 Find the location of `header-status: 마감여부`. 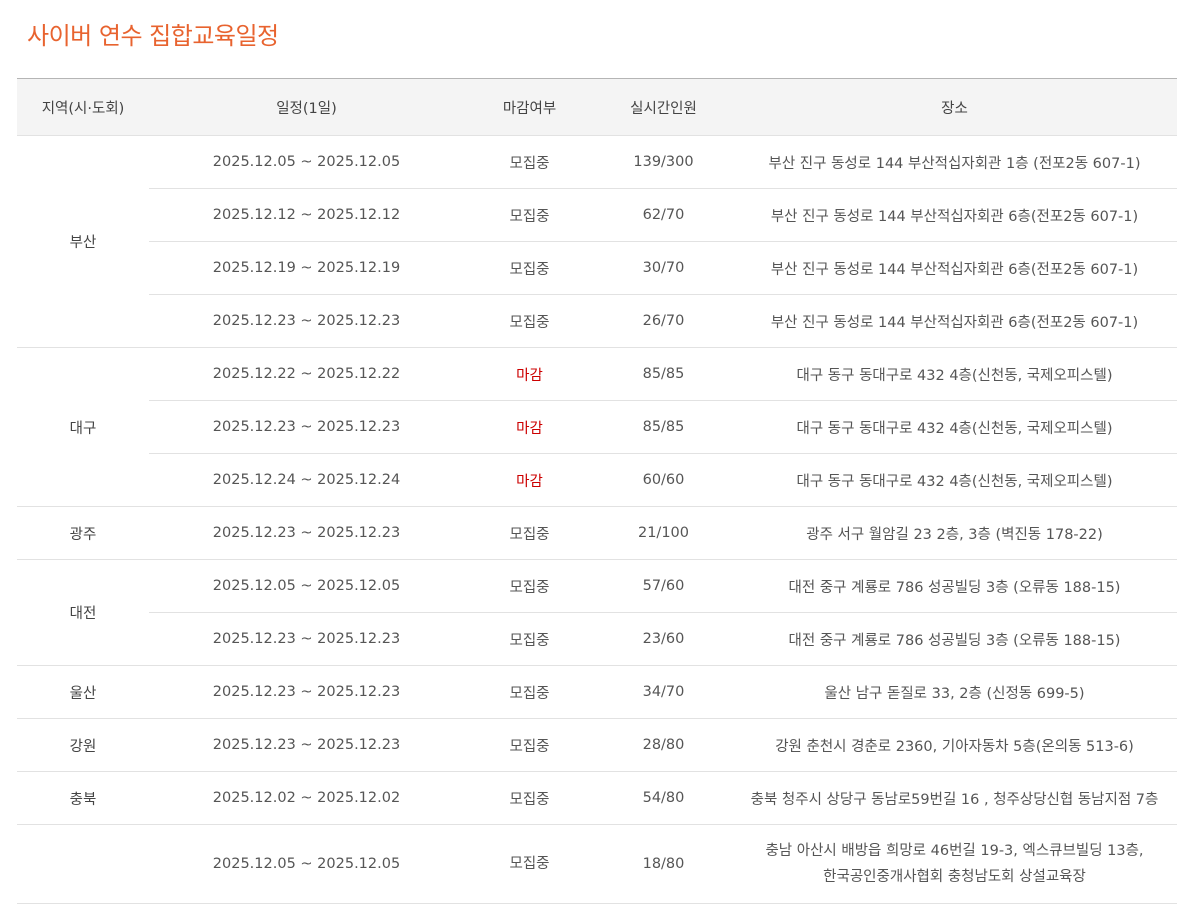

header-status: 마감여부 is located at coordinates (529, 107).